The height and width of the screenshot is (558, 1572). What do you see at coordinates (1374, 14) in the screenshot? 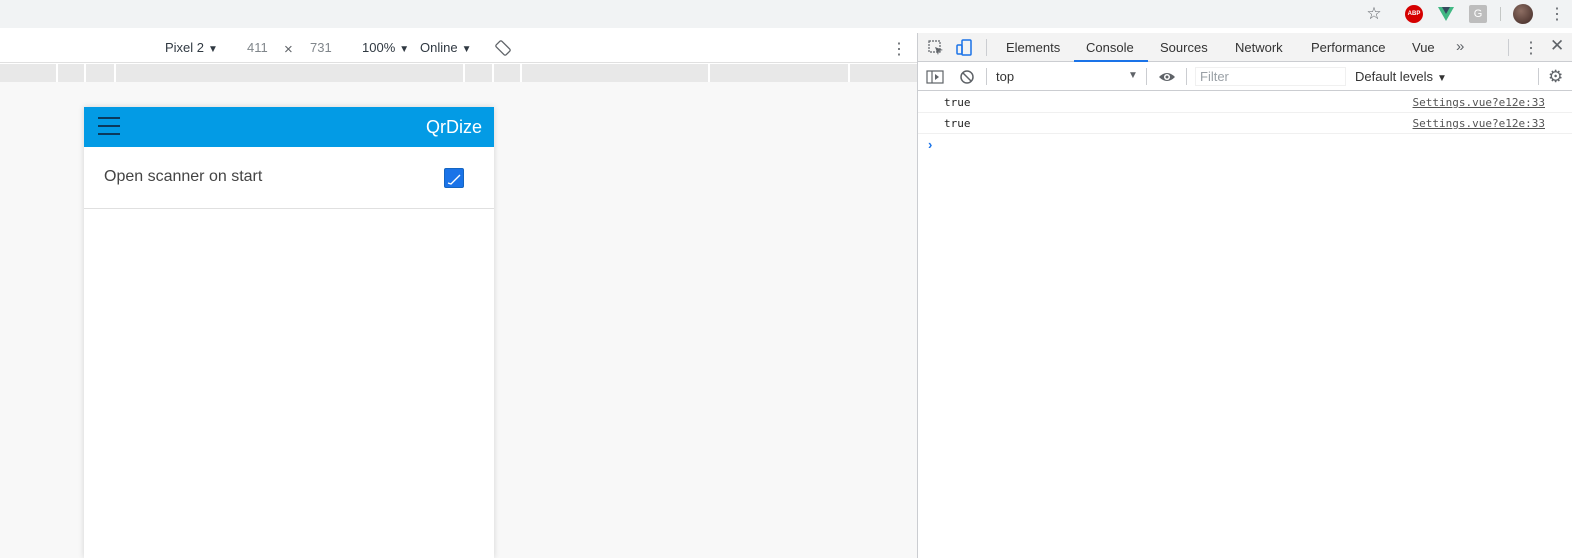
I see `bookmark-star-icon: ☆` at bounding box center [1374, 14].